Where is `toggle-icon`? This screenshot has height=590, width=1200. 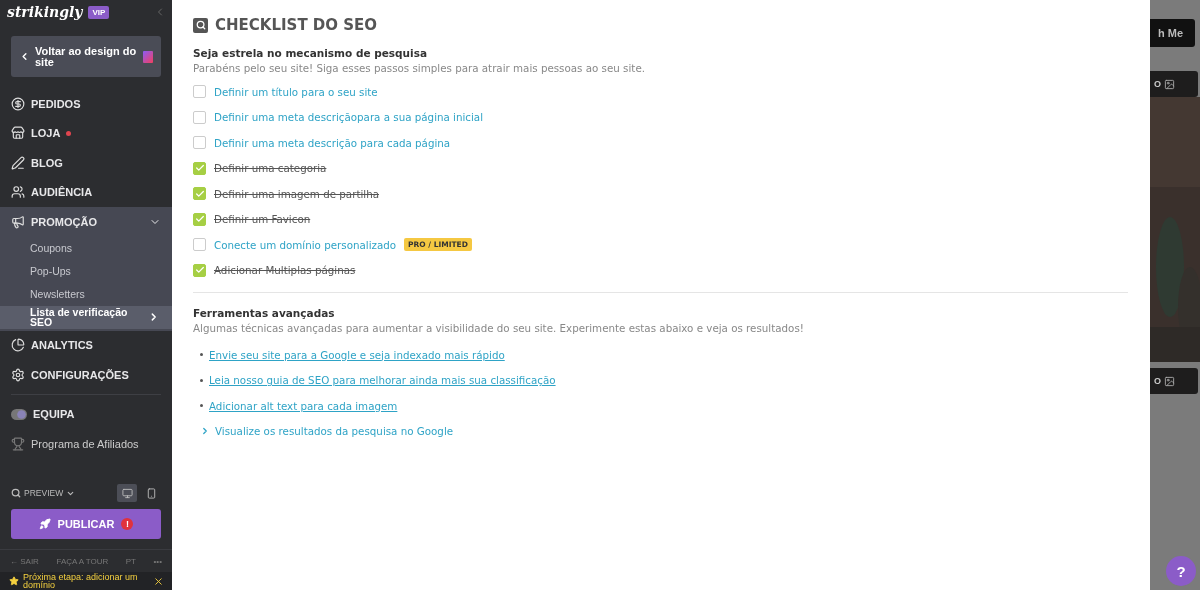
toggle-icon is located at coordinates (19, 414).